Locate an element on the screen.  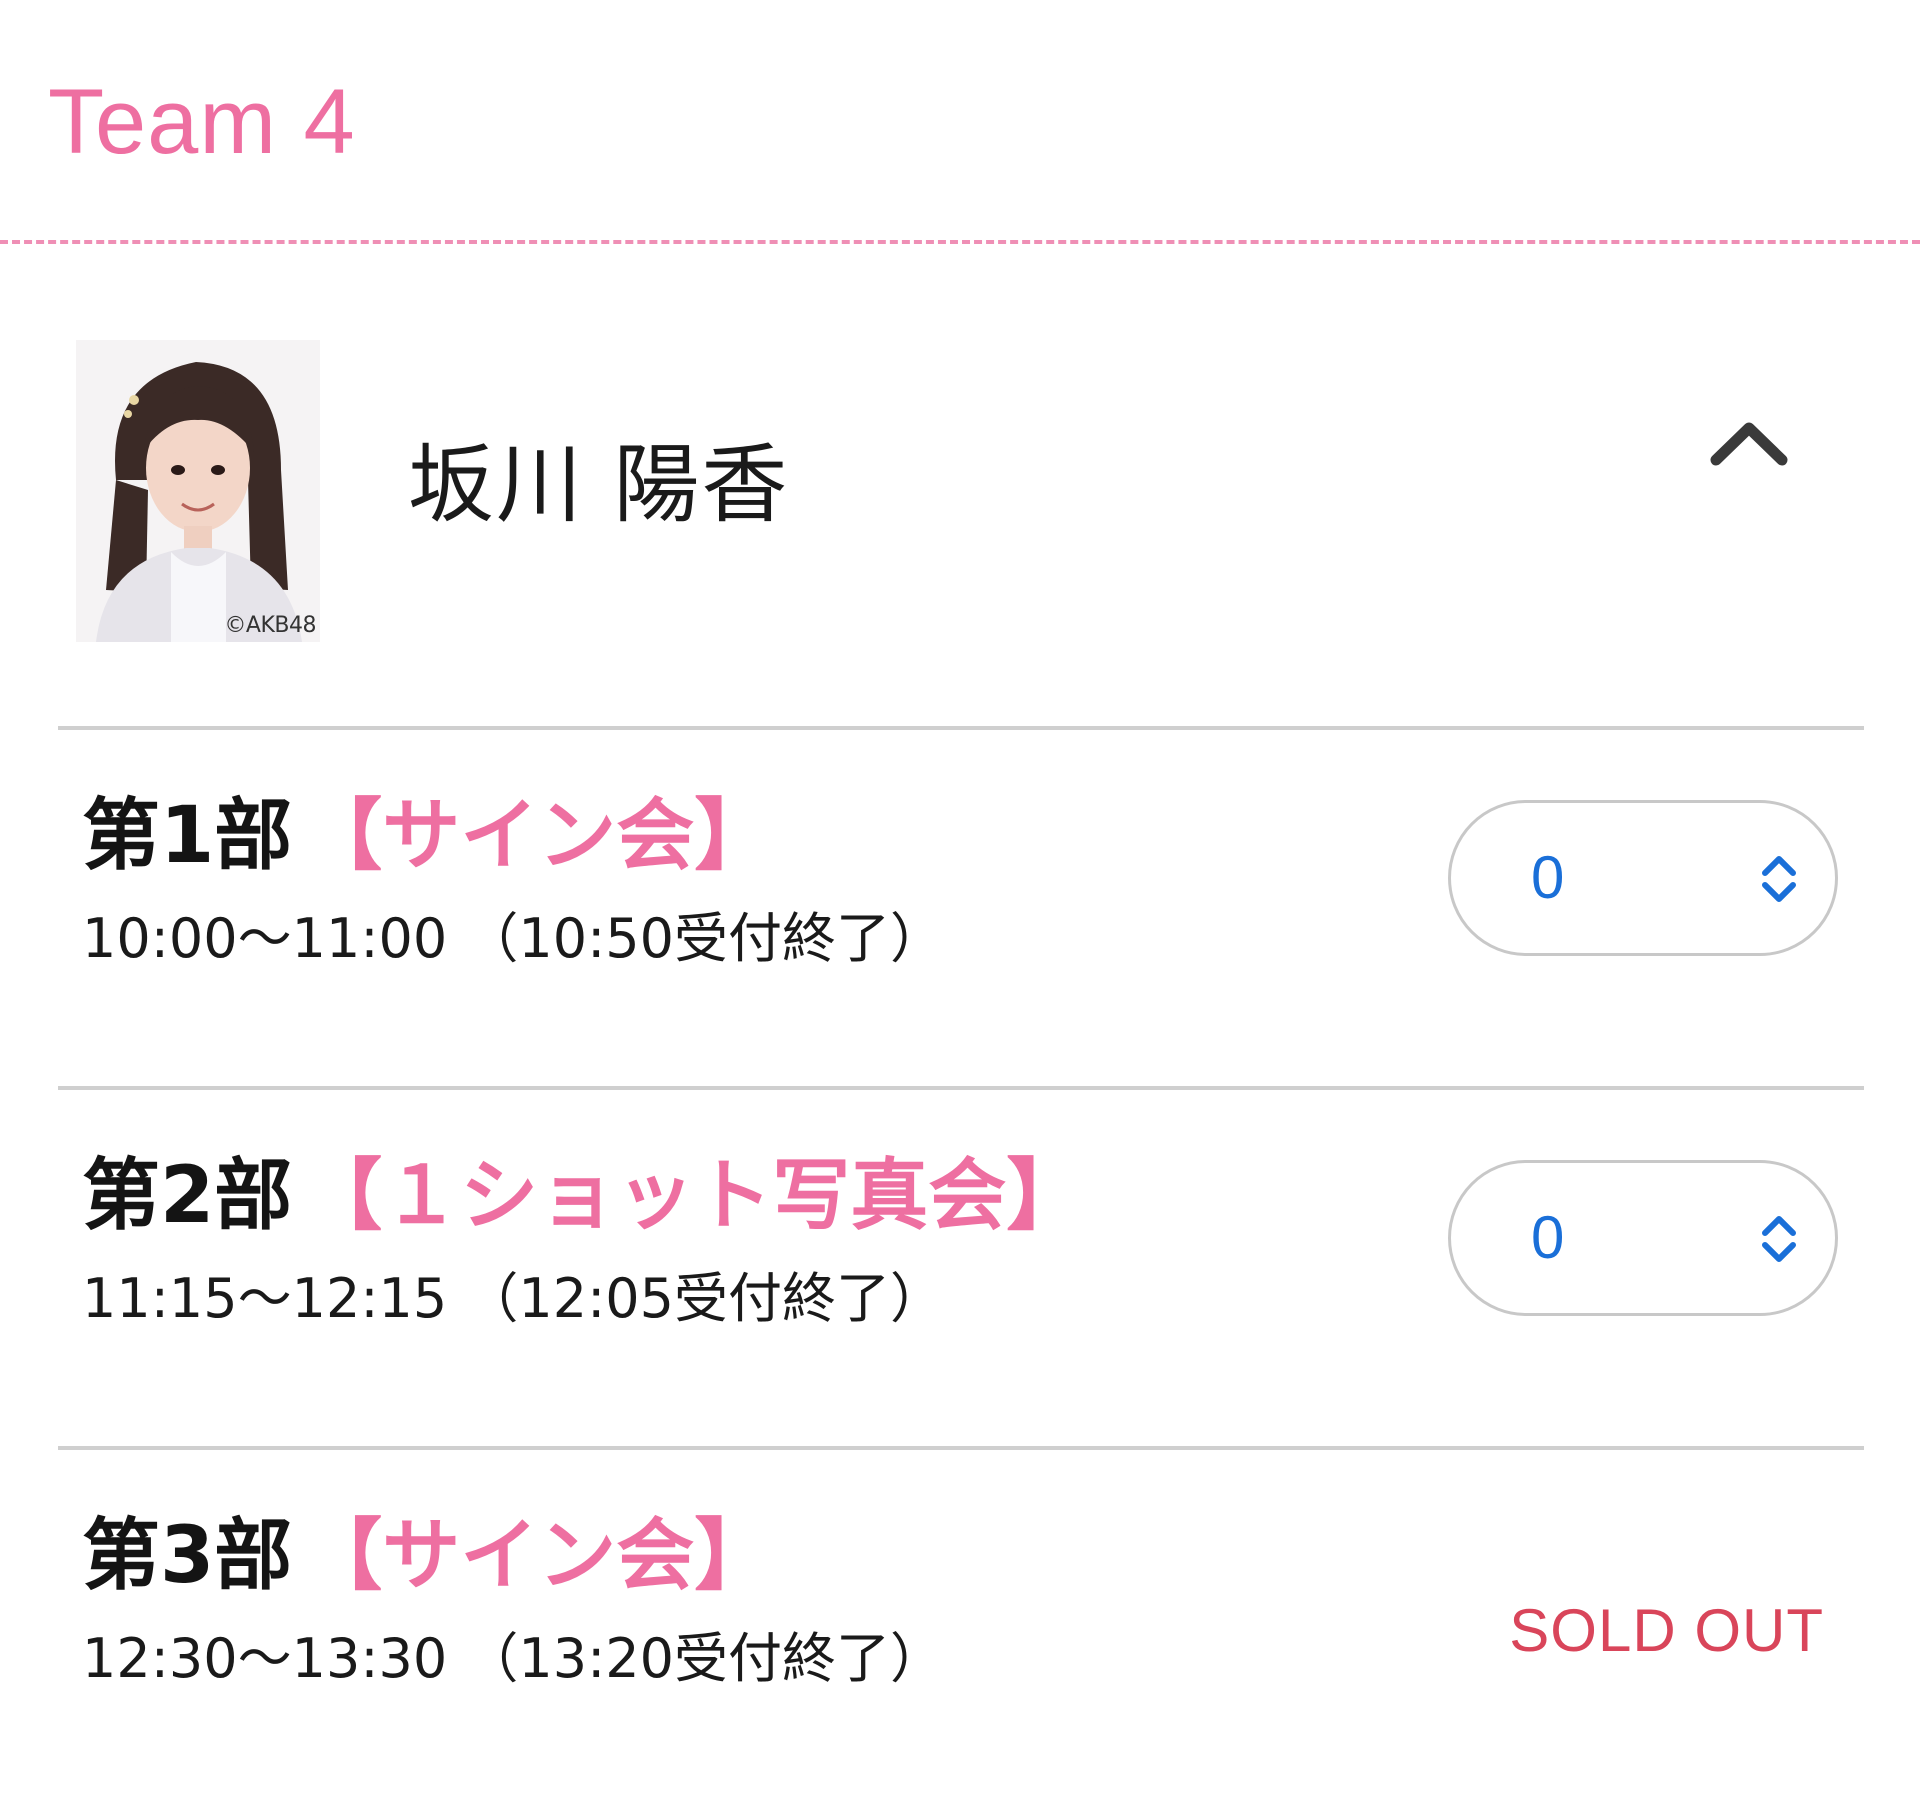
session-time: 11:15〜12:15 （12:05受付終了） is located at coordinates (513, 1298).